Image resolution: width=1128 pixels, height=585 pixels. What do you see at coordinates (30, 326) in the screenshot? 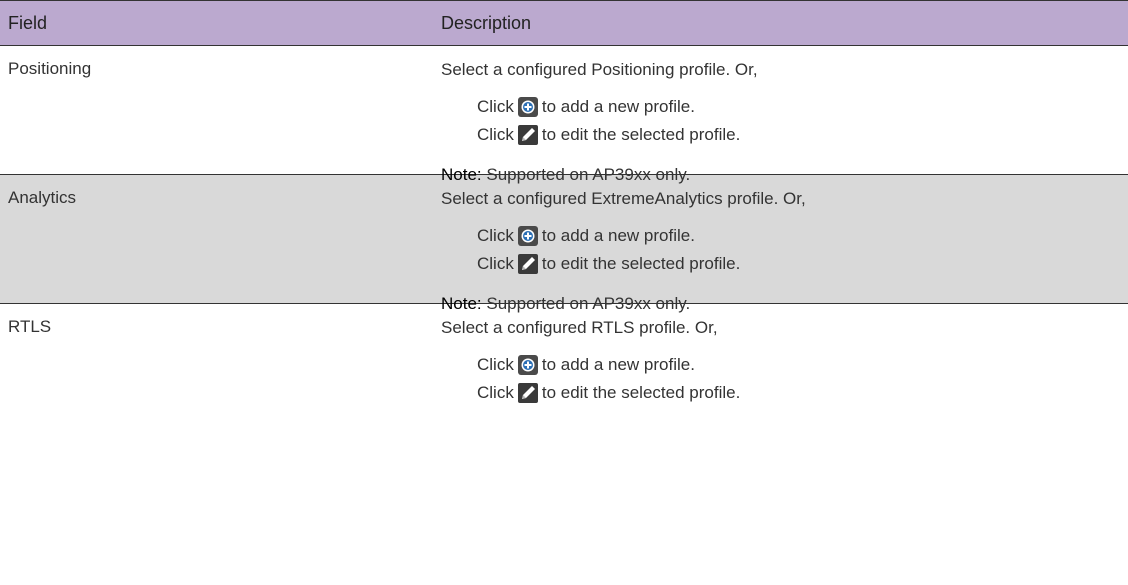
I see `field-name: RTLS` at bounding box center [30, 326].